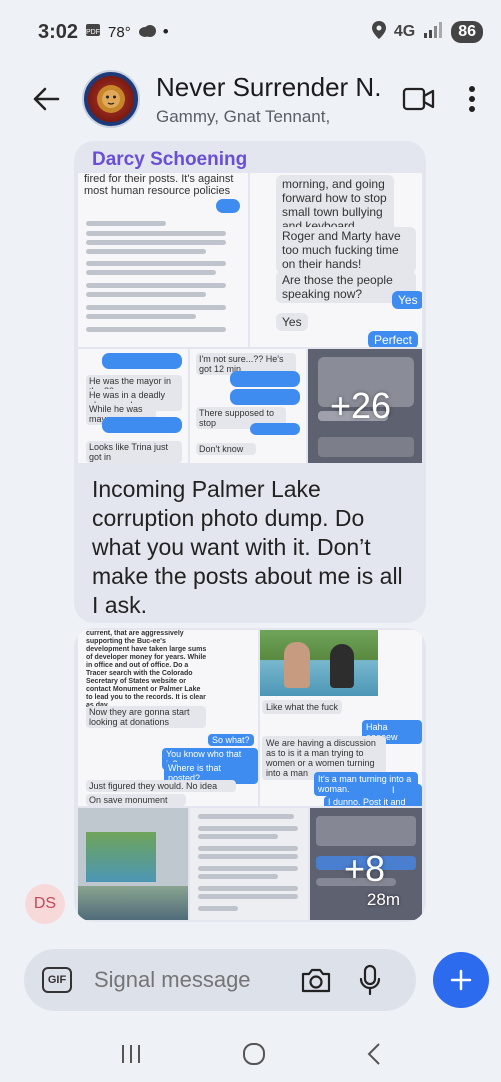 Image resolution: width=501 pixels, height=1082 pixels. What do you see at coordinates (147, 32) in the screenshot?
I see `cloud-icon` at bounding box center [147, 32].